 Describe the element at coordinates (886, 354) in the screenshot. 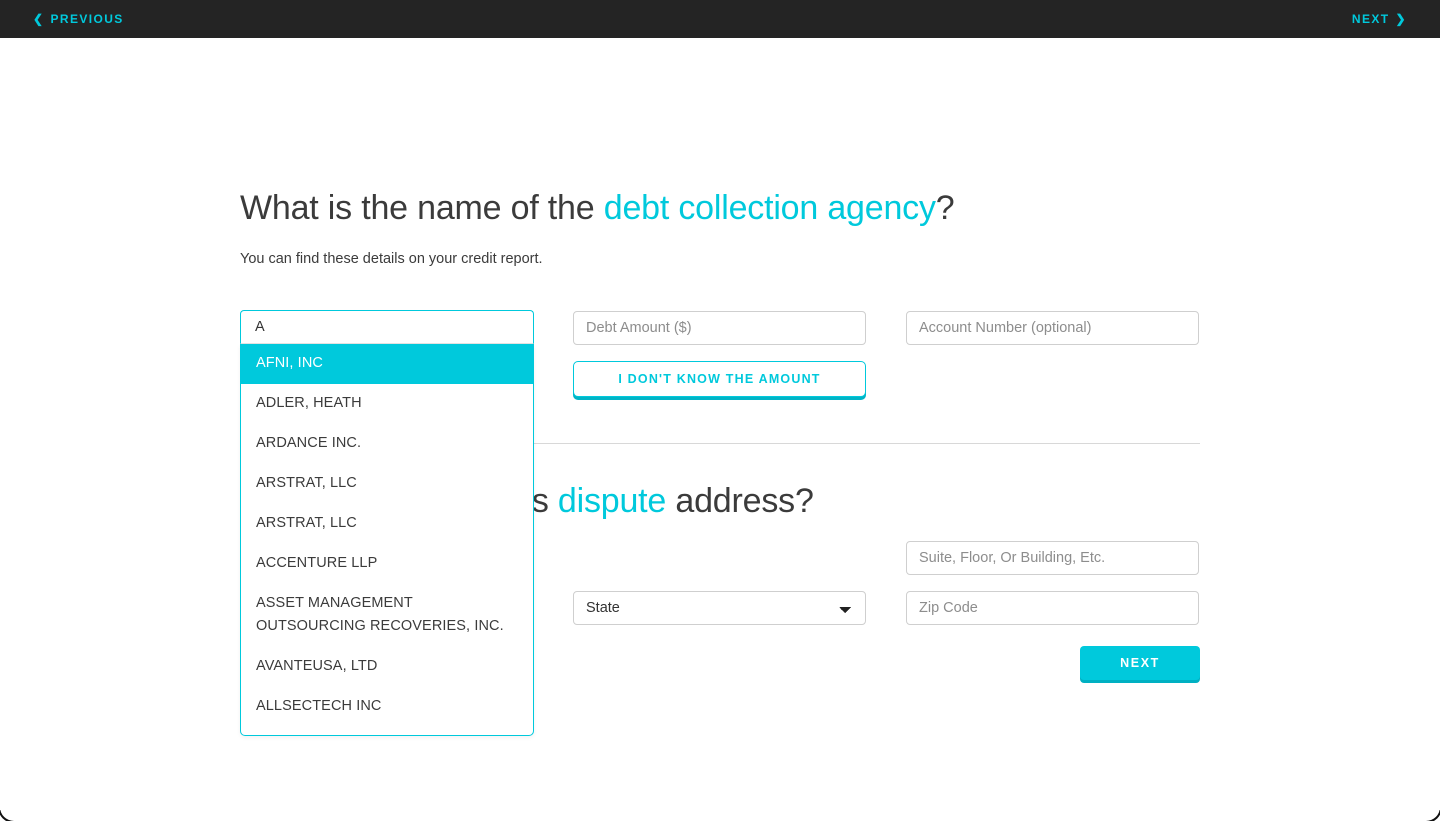

I see `debt-details-row: I DON'T KNOW THE AMOUNT` at that location.